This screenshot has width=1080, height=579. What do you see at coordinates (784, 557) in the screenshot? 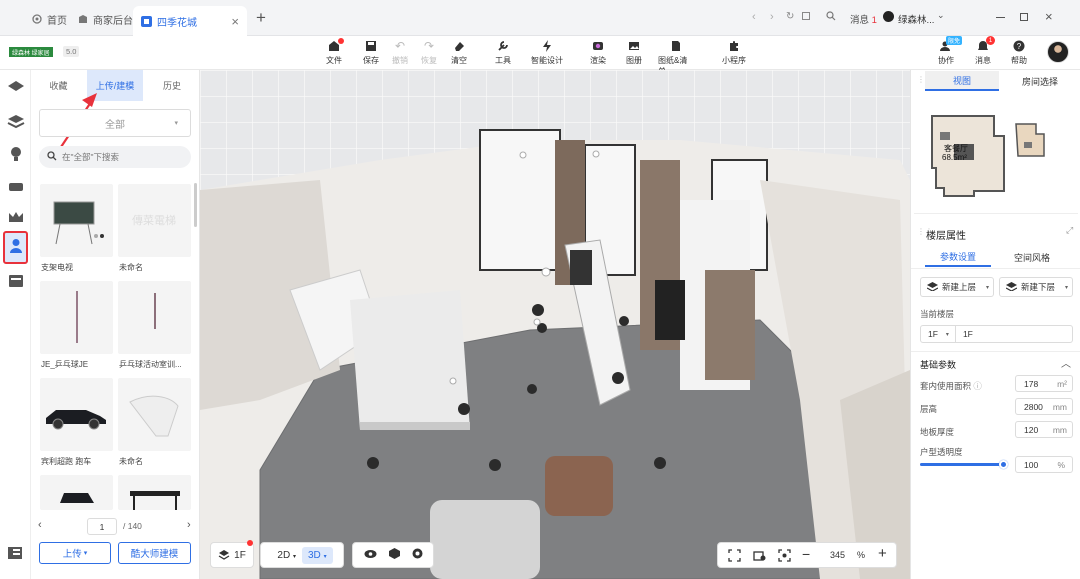
I see `center-view-icon` at bounding box center [784, 557].